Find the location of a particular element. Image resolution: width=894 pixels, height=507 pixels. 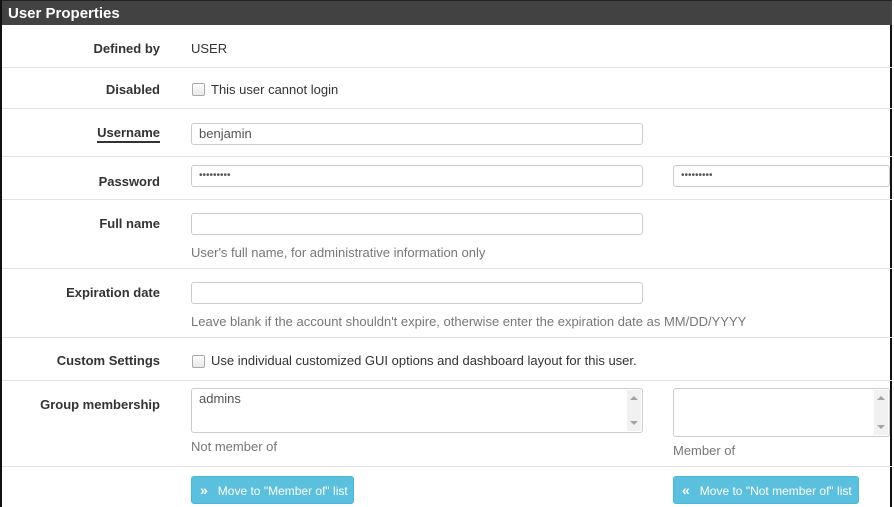

row-password: Password ••••••••• ••••••••• is located at coordinates (447, 178).